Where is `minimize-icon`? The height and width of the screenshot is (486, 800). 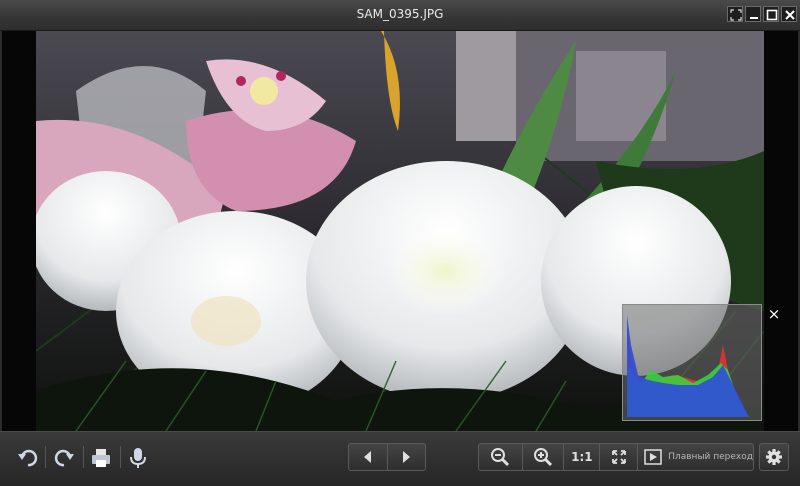
minimize-icon is located at coordinates (753, 14).